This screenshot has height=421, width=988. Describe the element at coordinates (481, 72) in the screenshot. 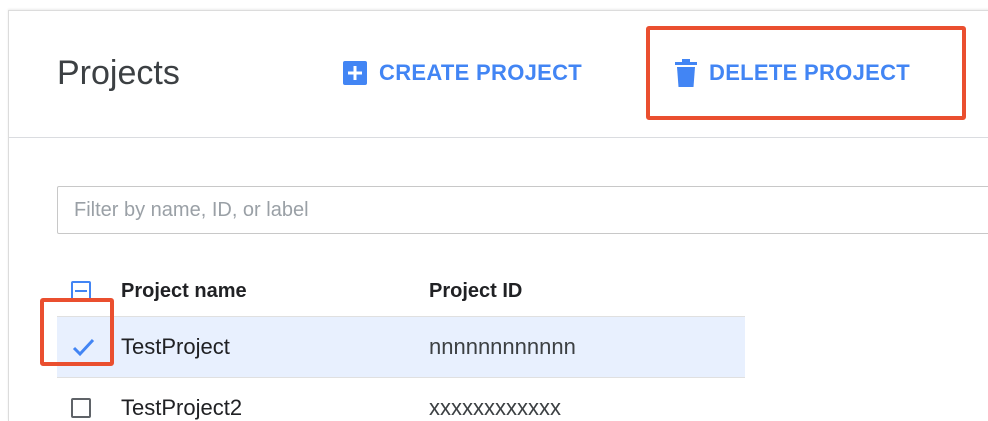

I see `create-project-label: CREATE PROJECT` at that location.